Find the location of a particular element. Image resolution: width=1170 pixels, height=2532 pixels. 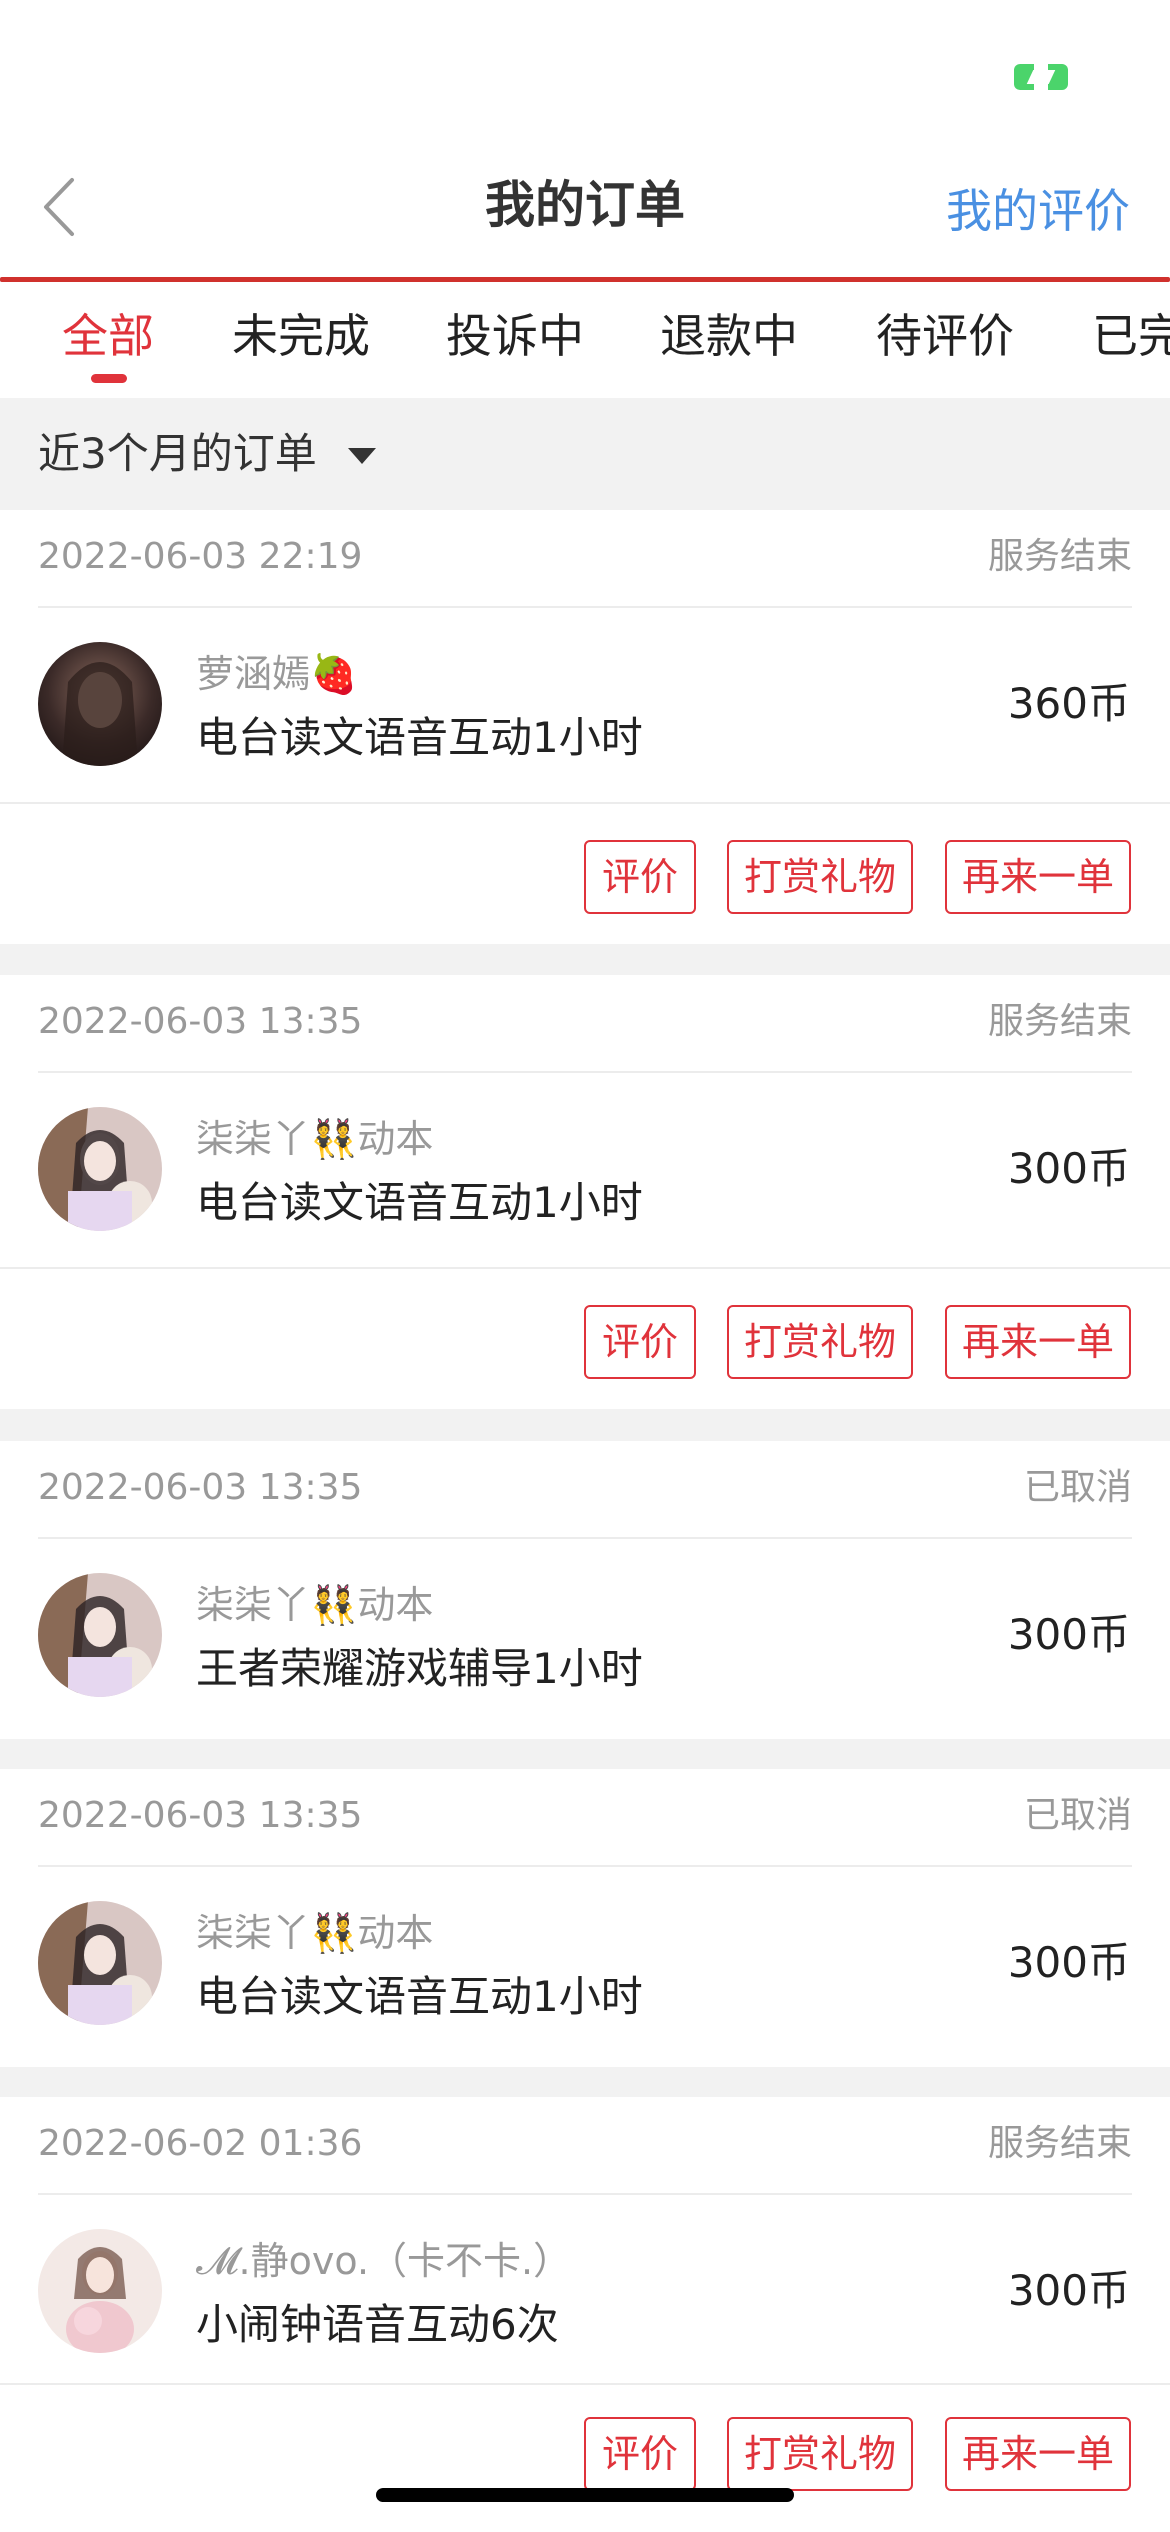

battery-icon is located at coordinates (1042, 77).